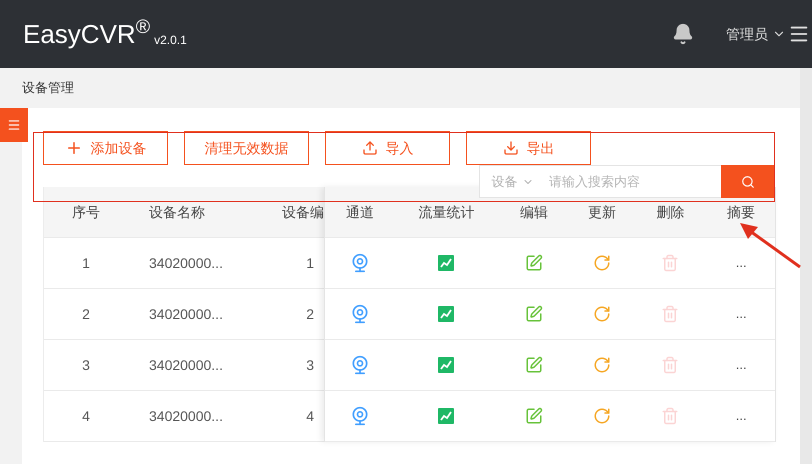 The width and height of the screenshot is (812, 464). What do you see at coordinates (601, 212) in the screenshot?
I see `column-header: 更新` at bounding box center [601, 212].